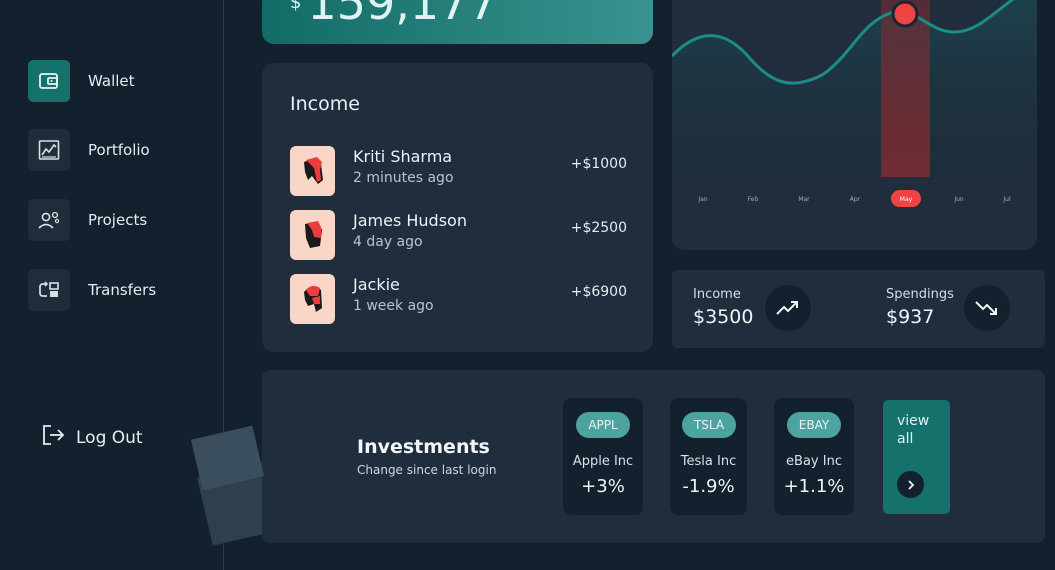 Image resolution: width=1055 pixels, height=570 pixels. What do you see at coordinates (49, 220) in the screenshot?
I see `team-icon` at bounding box center [49, 220].